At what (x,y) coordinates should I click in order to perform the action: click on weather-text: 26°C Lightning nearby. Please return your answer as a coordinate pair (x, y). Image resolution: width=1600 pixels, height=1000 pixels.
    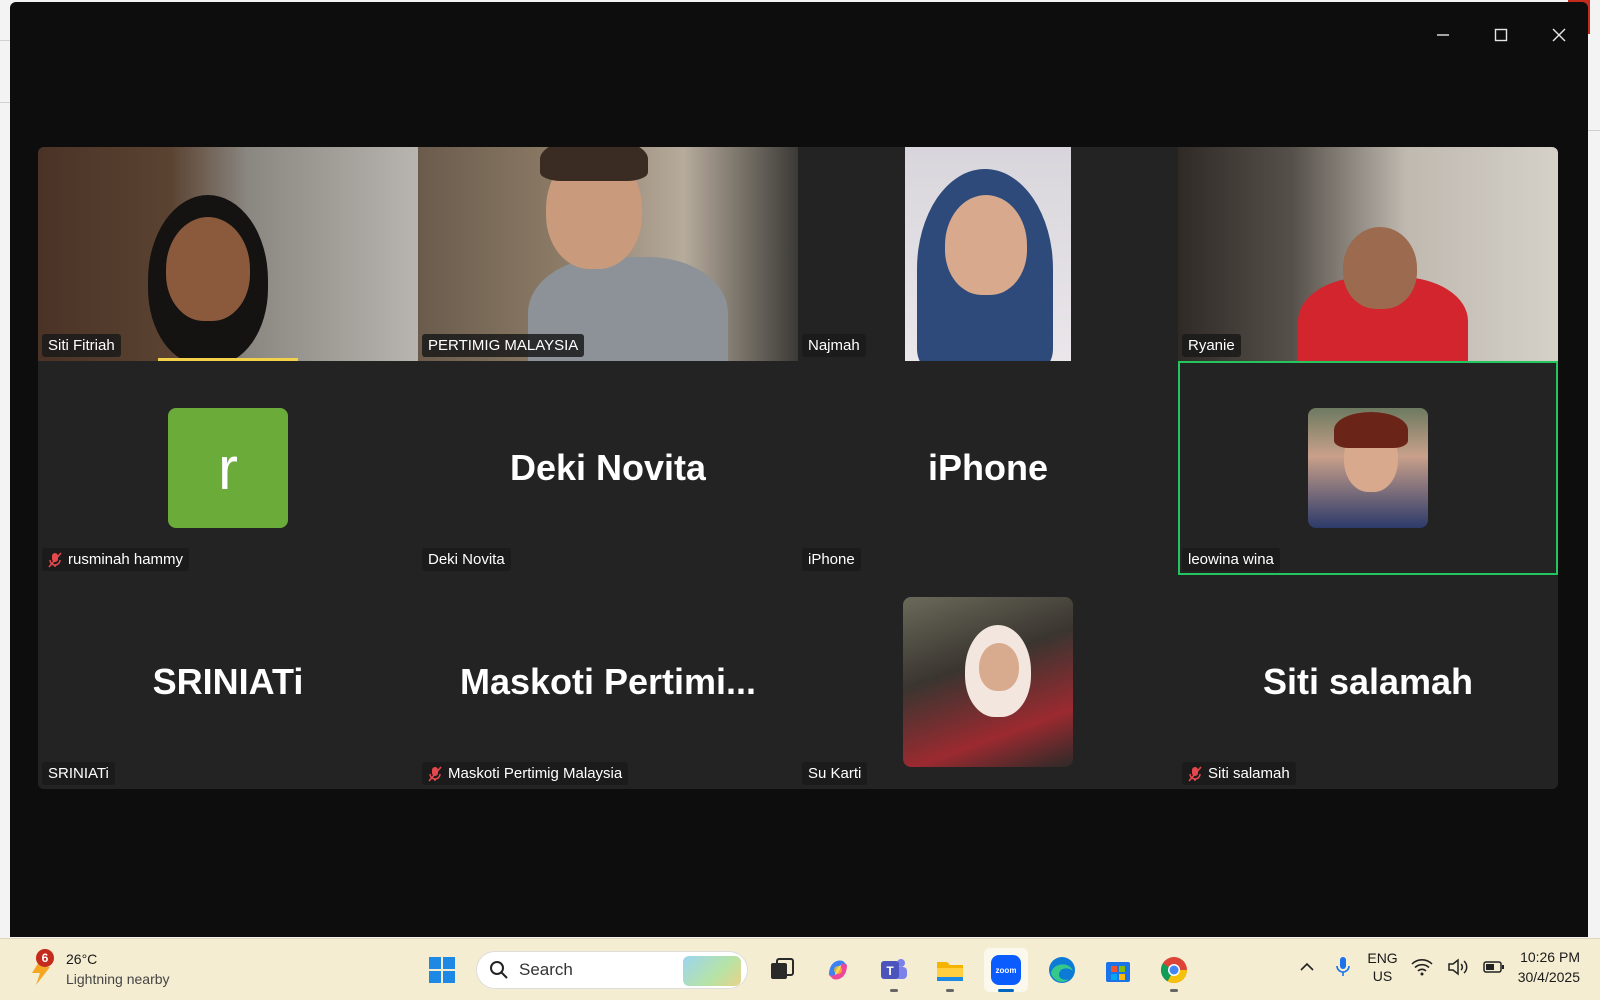
    Looking at the image, I should click on (118, 969).